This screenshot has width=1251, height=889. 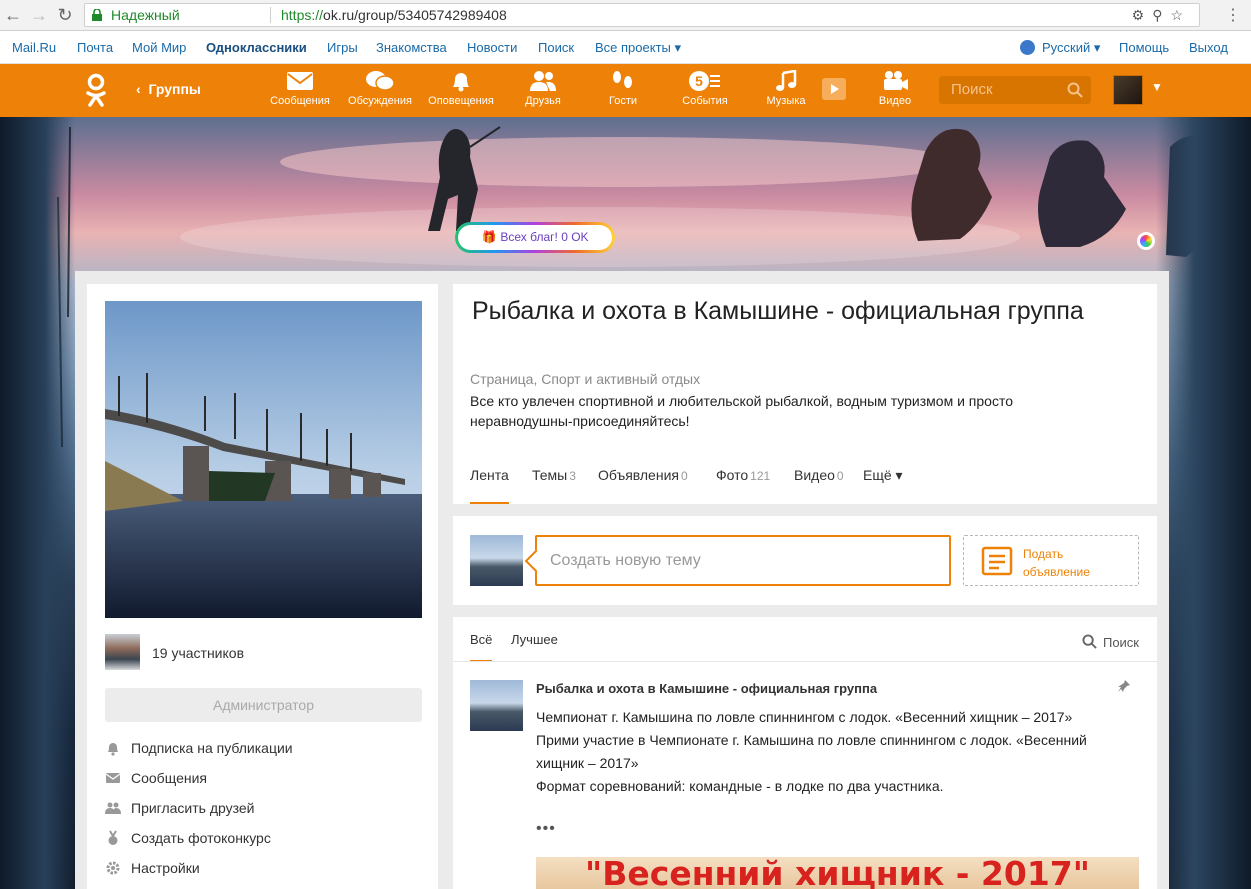 I want to click on chevron-left-icon: ‹, so click(x=142, y=89).